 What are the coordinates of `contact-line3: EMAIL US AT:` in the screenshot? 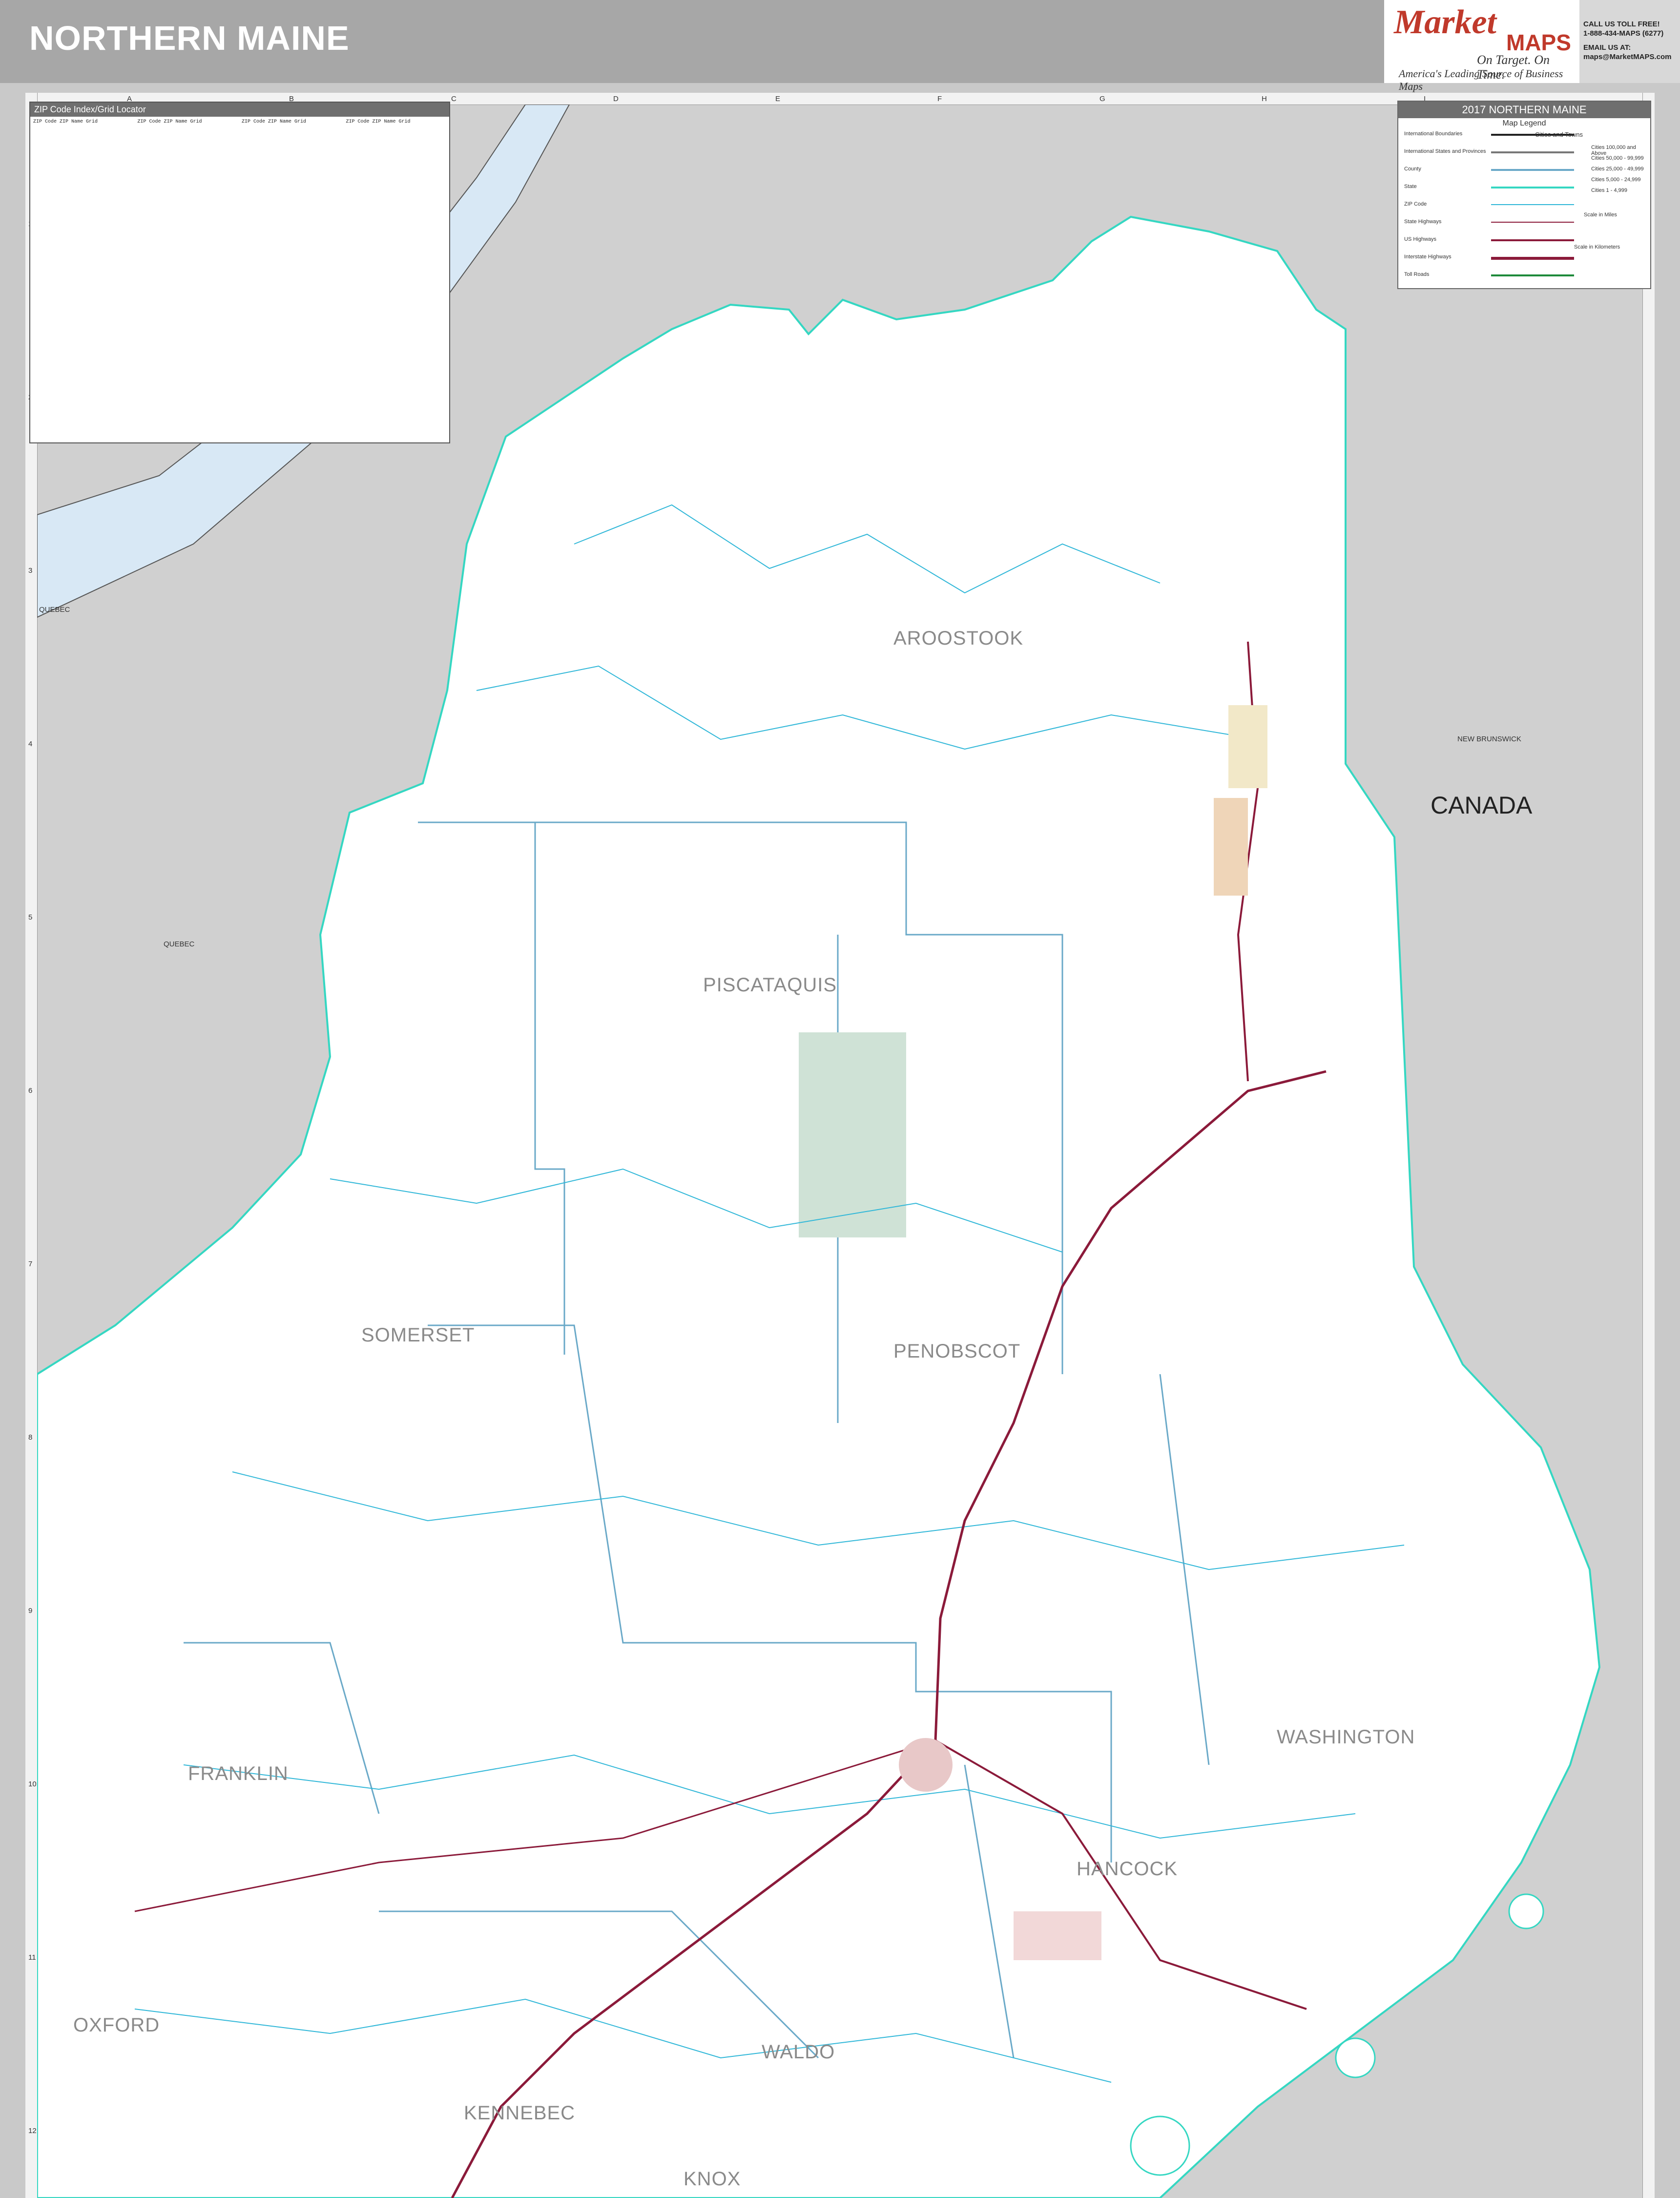 It's located at (1607, 47).